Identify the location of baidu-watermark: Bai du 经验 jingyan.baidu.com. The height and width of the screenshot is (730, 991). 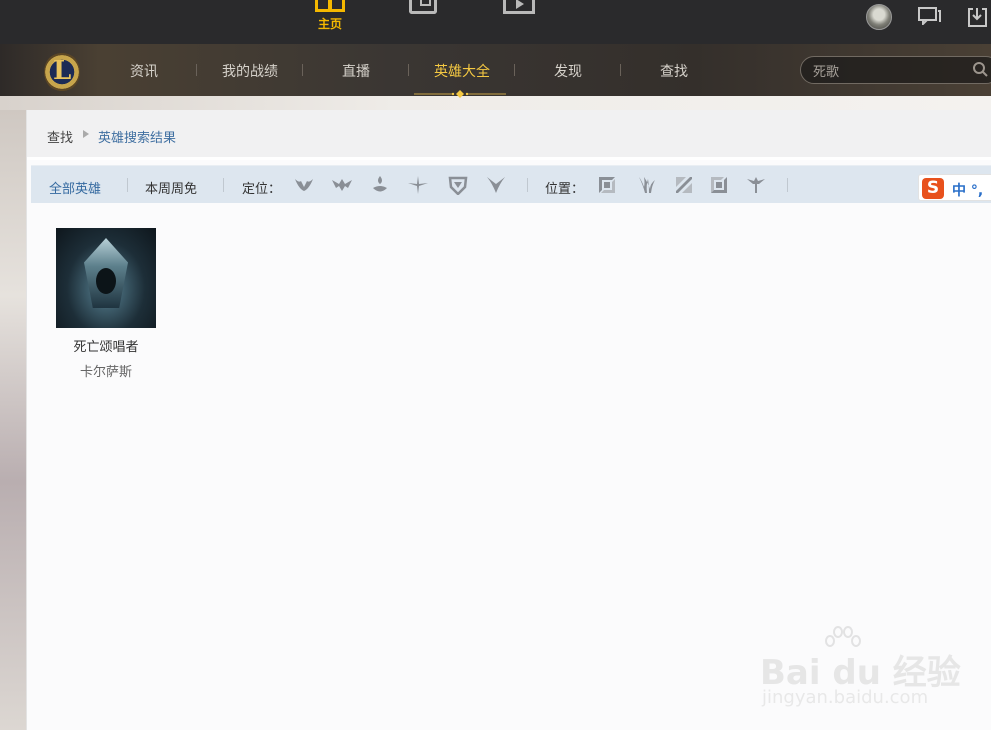
(875, 667).